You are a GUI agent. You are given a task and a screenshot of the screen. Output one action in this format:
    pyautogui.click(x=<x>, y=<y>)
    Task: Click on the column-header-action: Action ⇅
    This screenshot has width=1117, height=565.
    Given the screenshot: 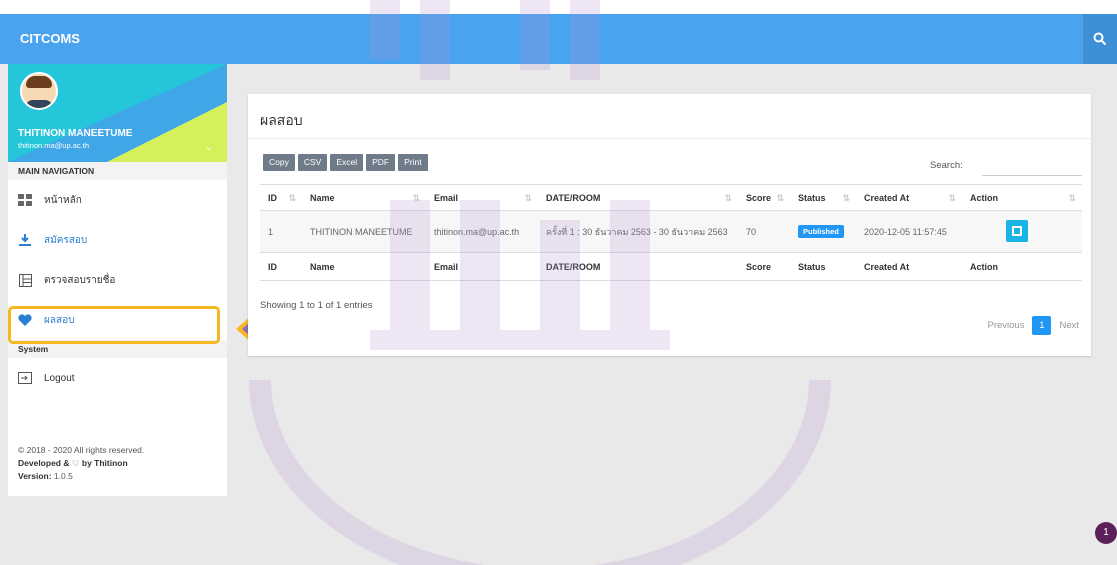 What is the action you would take?
    pyautogui.click(x=1022, y=197)
    